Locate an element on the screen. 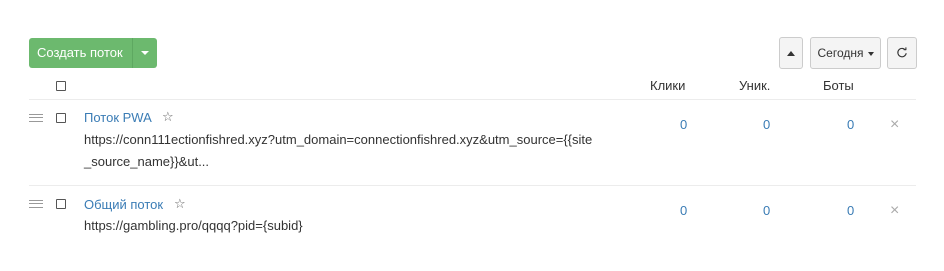  refresh-icon is located at coordinates (902, 52).